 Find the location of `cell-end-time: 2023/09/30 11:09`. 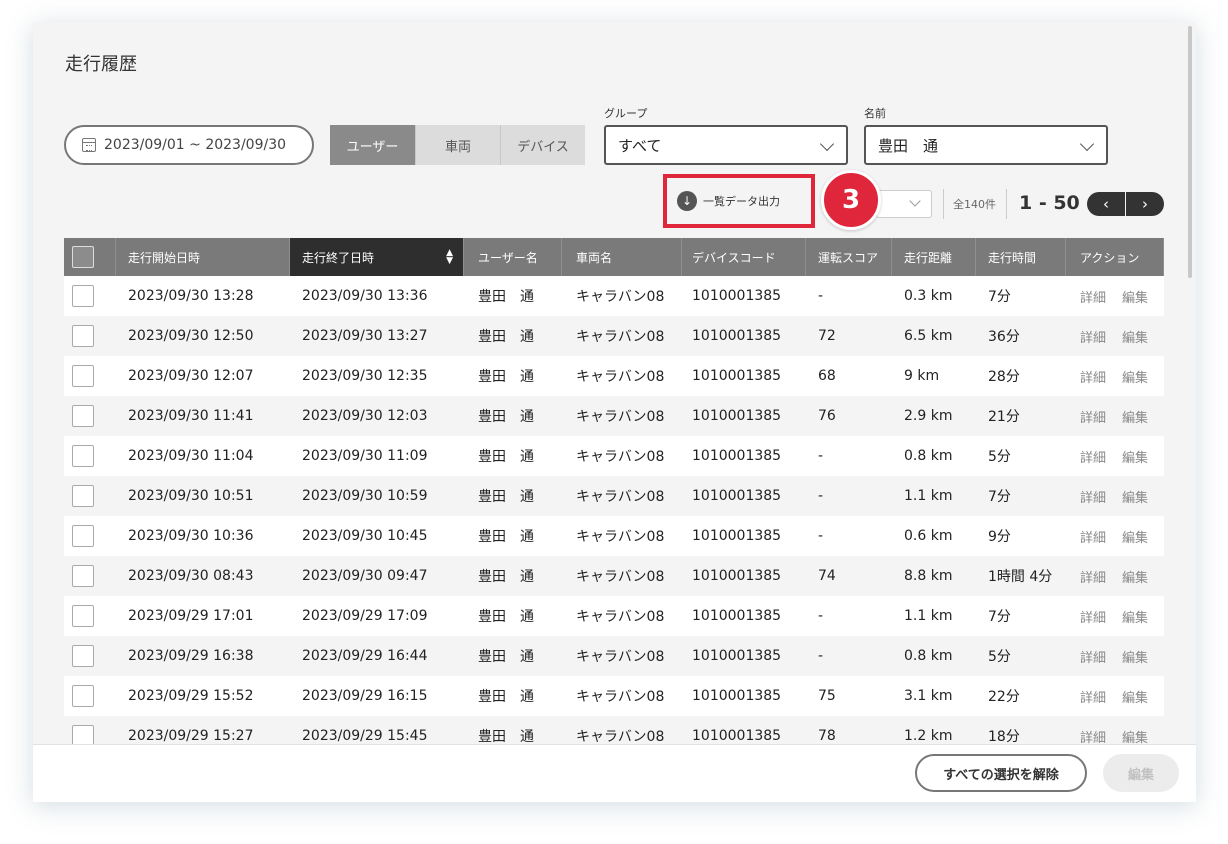

cell-end-time: 2023/09/30 11:09 is located at coordinates (365, 456).